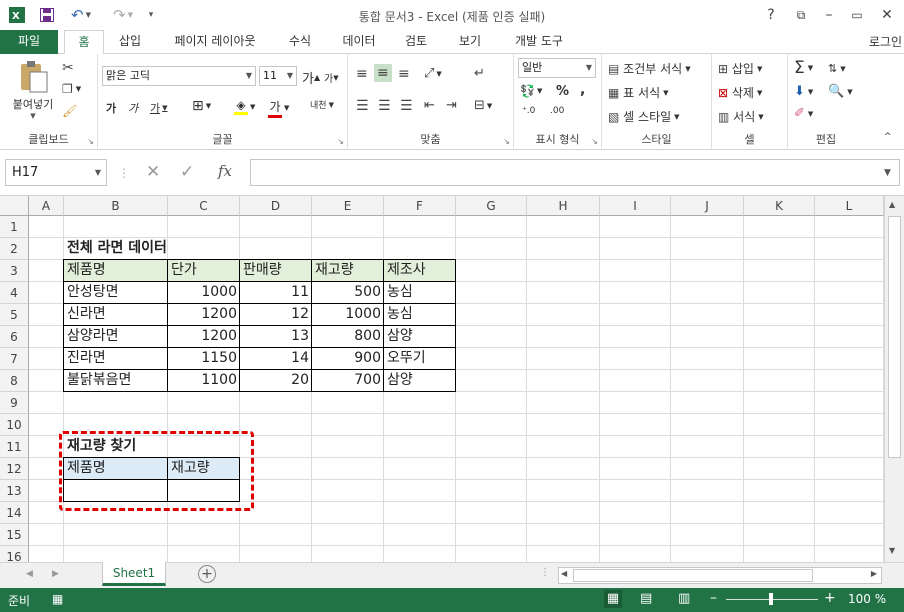  Describe the element at coordinates (68, 68) in the screenshot. I see `cut-icon: ✂` at that location.